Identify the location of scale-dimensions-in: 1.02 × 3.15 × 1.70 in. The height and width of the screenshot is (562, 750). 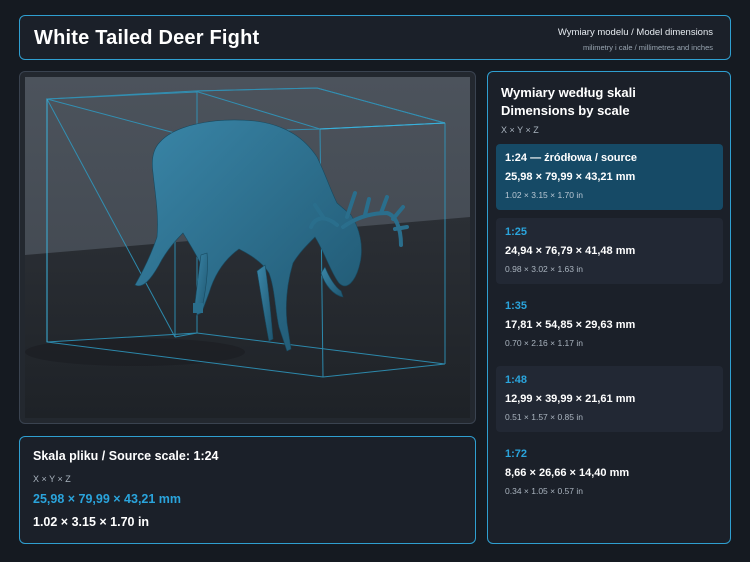
(544, 195).